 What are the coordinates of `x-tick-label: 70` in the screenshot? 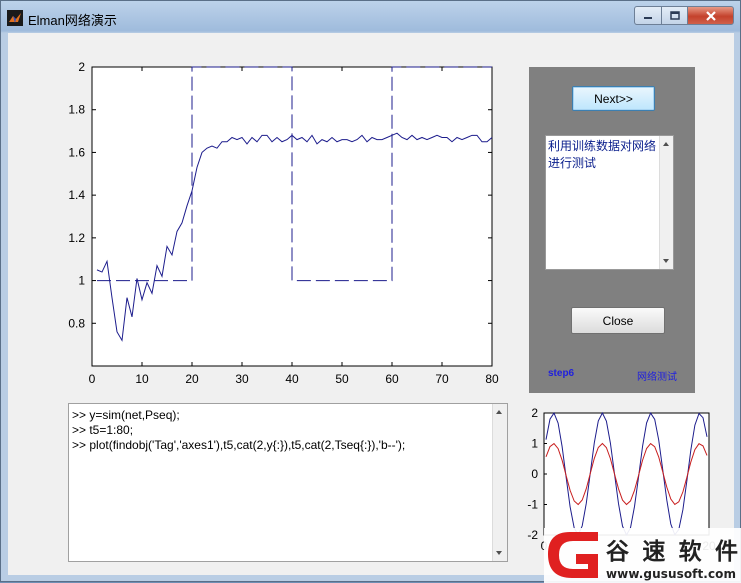 It's located at (442, 379).